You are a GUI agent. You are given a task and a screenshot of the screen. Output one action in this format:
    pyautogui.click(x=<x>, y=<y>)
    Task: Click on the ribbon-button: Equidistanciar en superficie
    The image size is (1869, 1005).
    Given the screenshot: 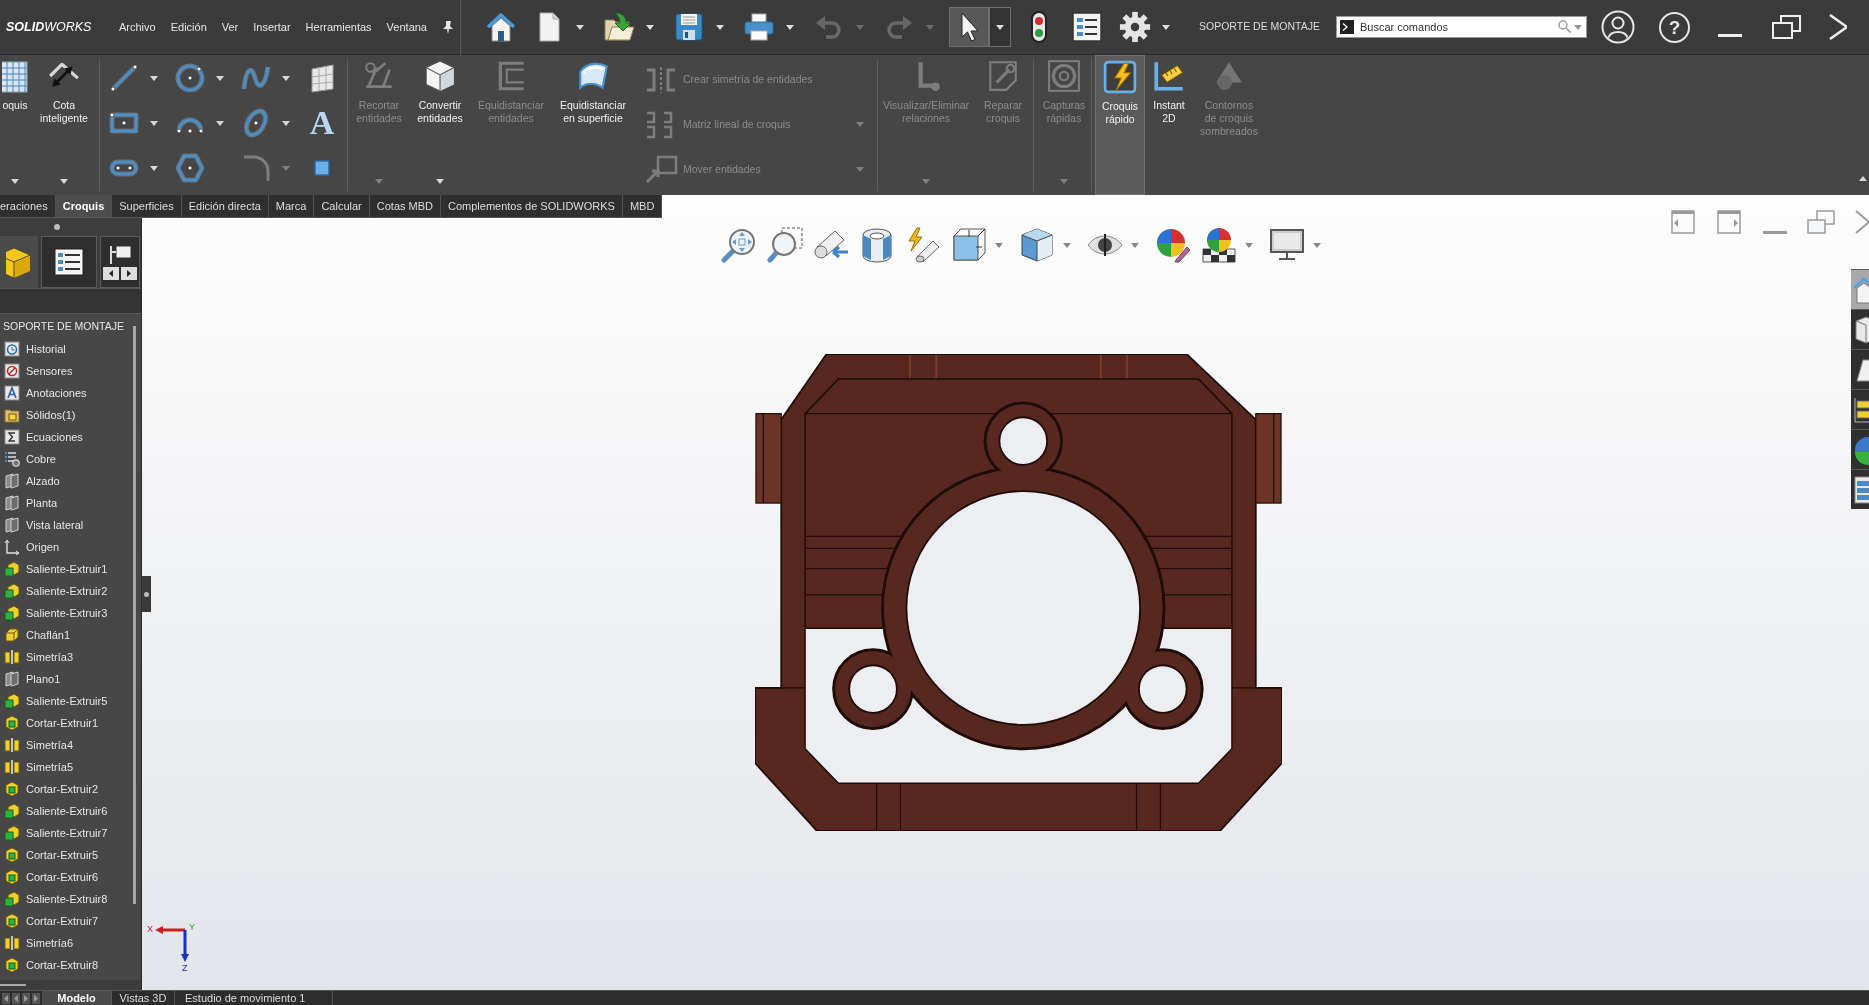 What is the action you would take?
    pyautogui.click(x=593, y=90)
    